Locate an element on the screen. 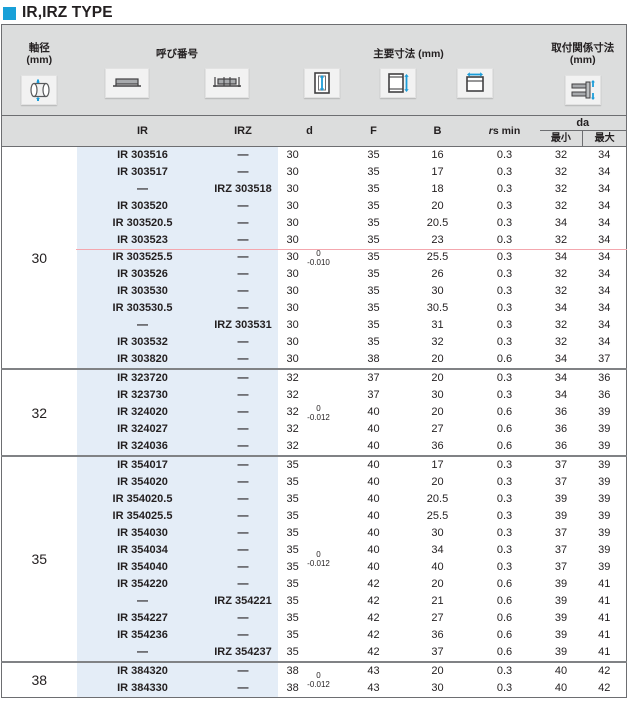 This screenshot has height=720, width=627. cell-b: 20 is located at coordinates (437, 359).